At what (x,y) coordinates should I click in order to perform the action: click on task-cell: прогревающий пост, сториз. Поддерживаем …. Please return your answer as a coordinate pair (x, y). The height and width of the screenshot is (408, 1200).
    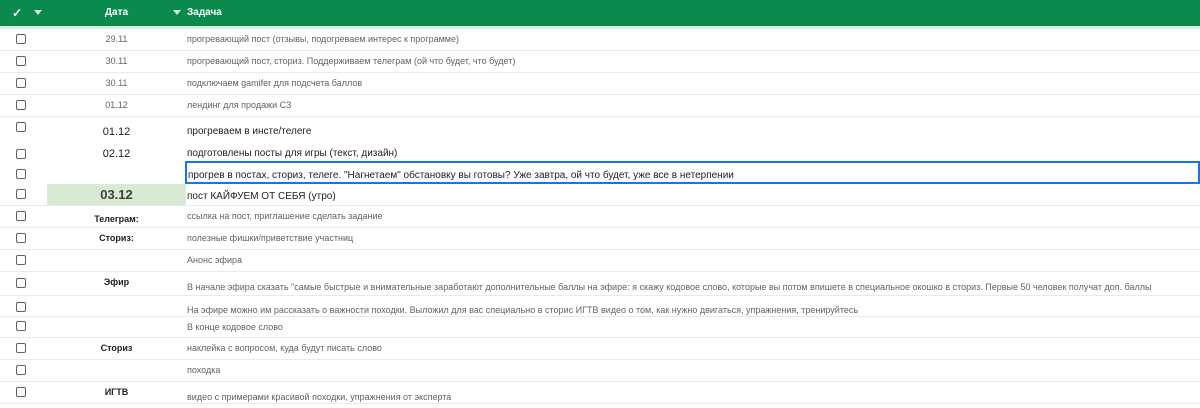
    Looking at the image, I should click on (693, 61).